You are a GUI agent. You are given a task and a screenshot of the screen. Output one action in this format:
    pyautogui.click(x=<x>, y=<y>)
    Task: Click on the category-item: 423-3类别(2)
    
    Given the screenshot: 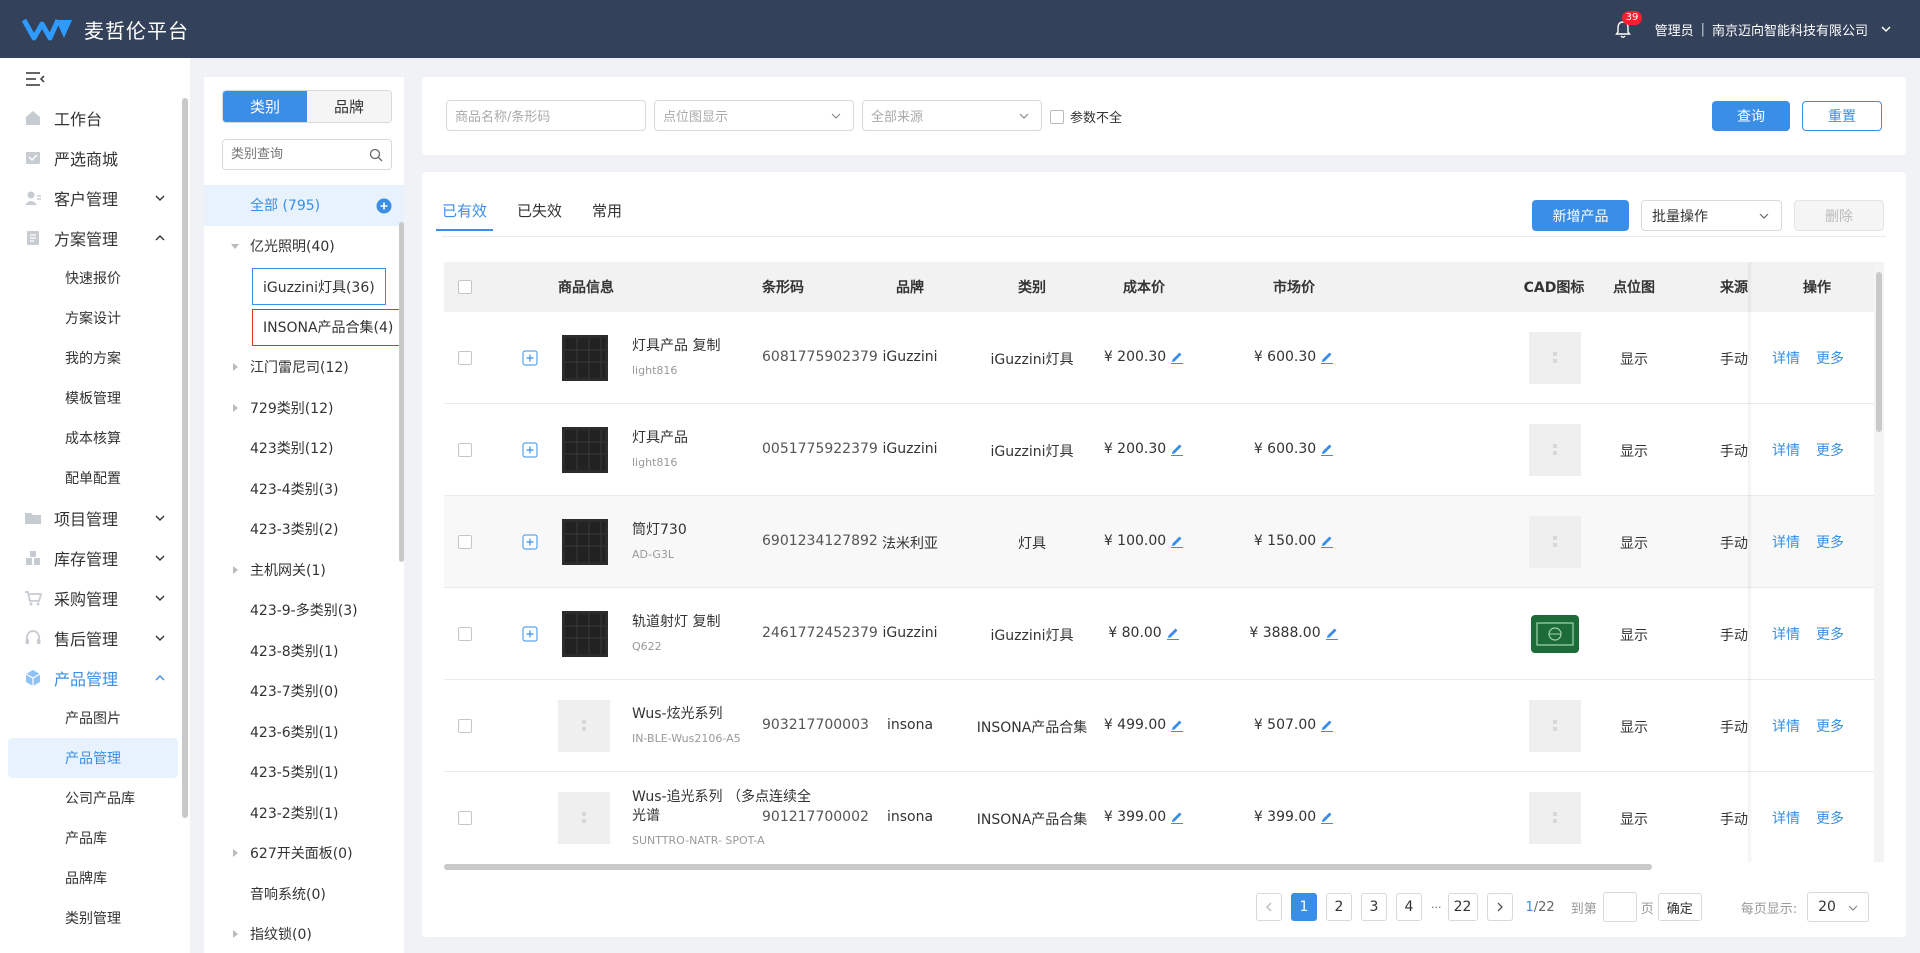 What is the action you would take?
    pyautogui.click(x=304, y=529)
    